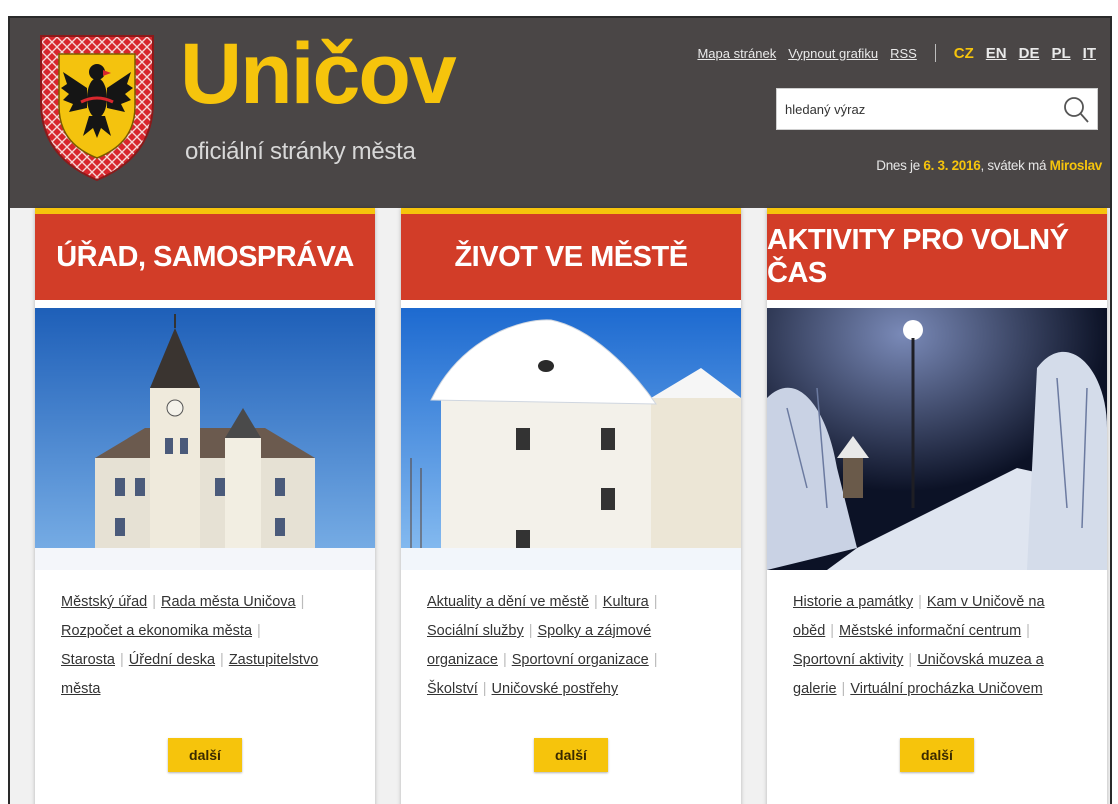 This screenshot has width=1118, height=804. What do you see at coordinates (946, 689) in the screenshot?
I see `link-virtualni-prochazka: Virtuální procházka Uničovem` at bounding box center [946, 689].